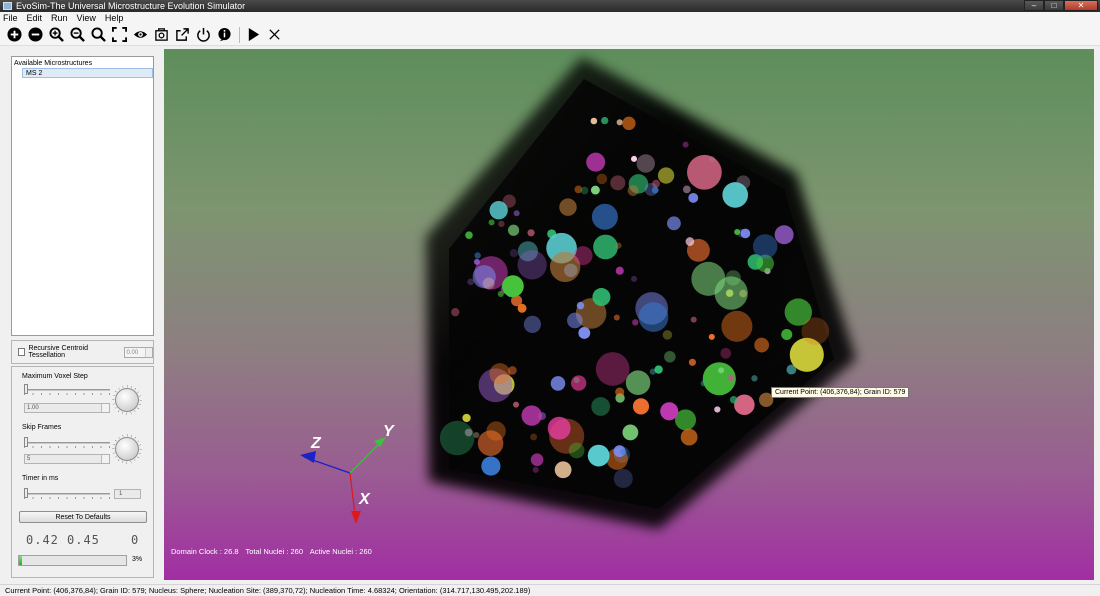  I want to click on play-icon, so click(253, 34).